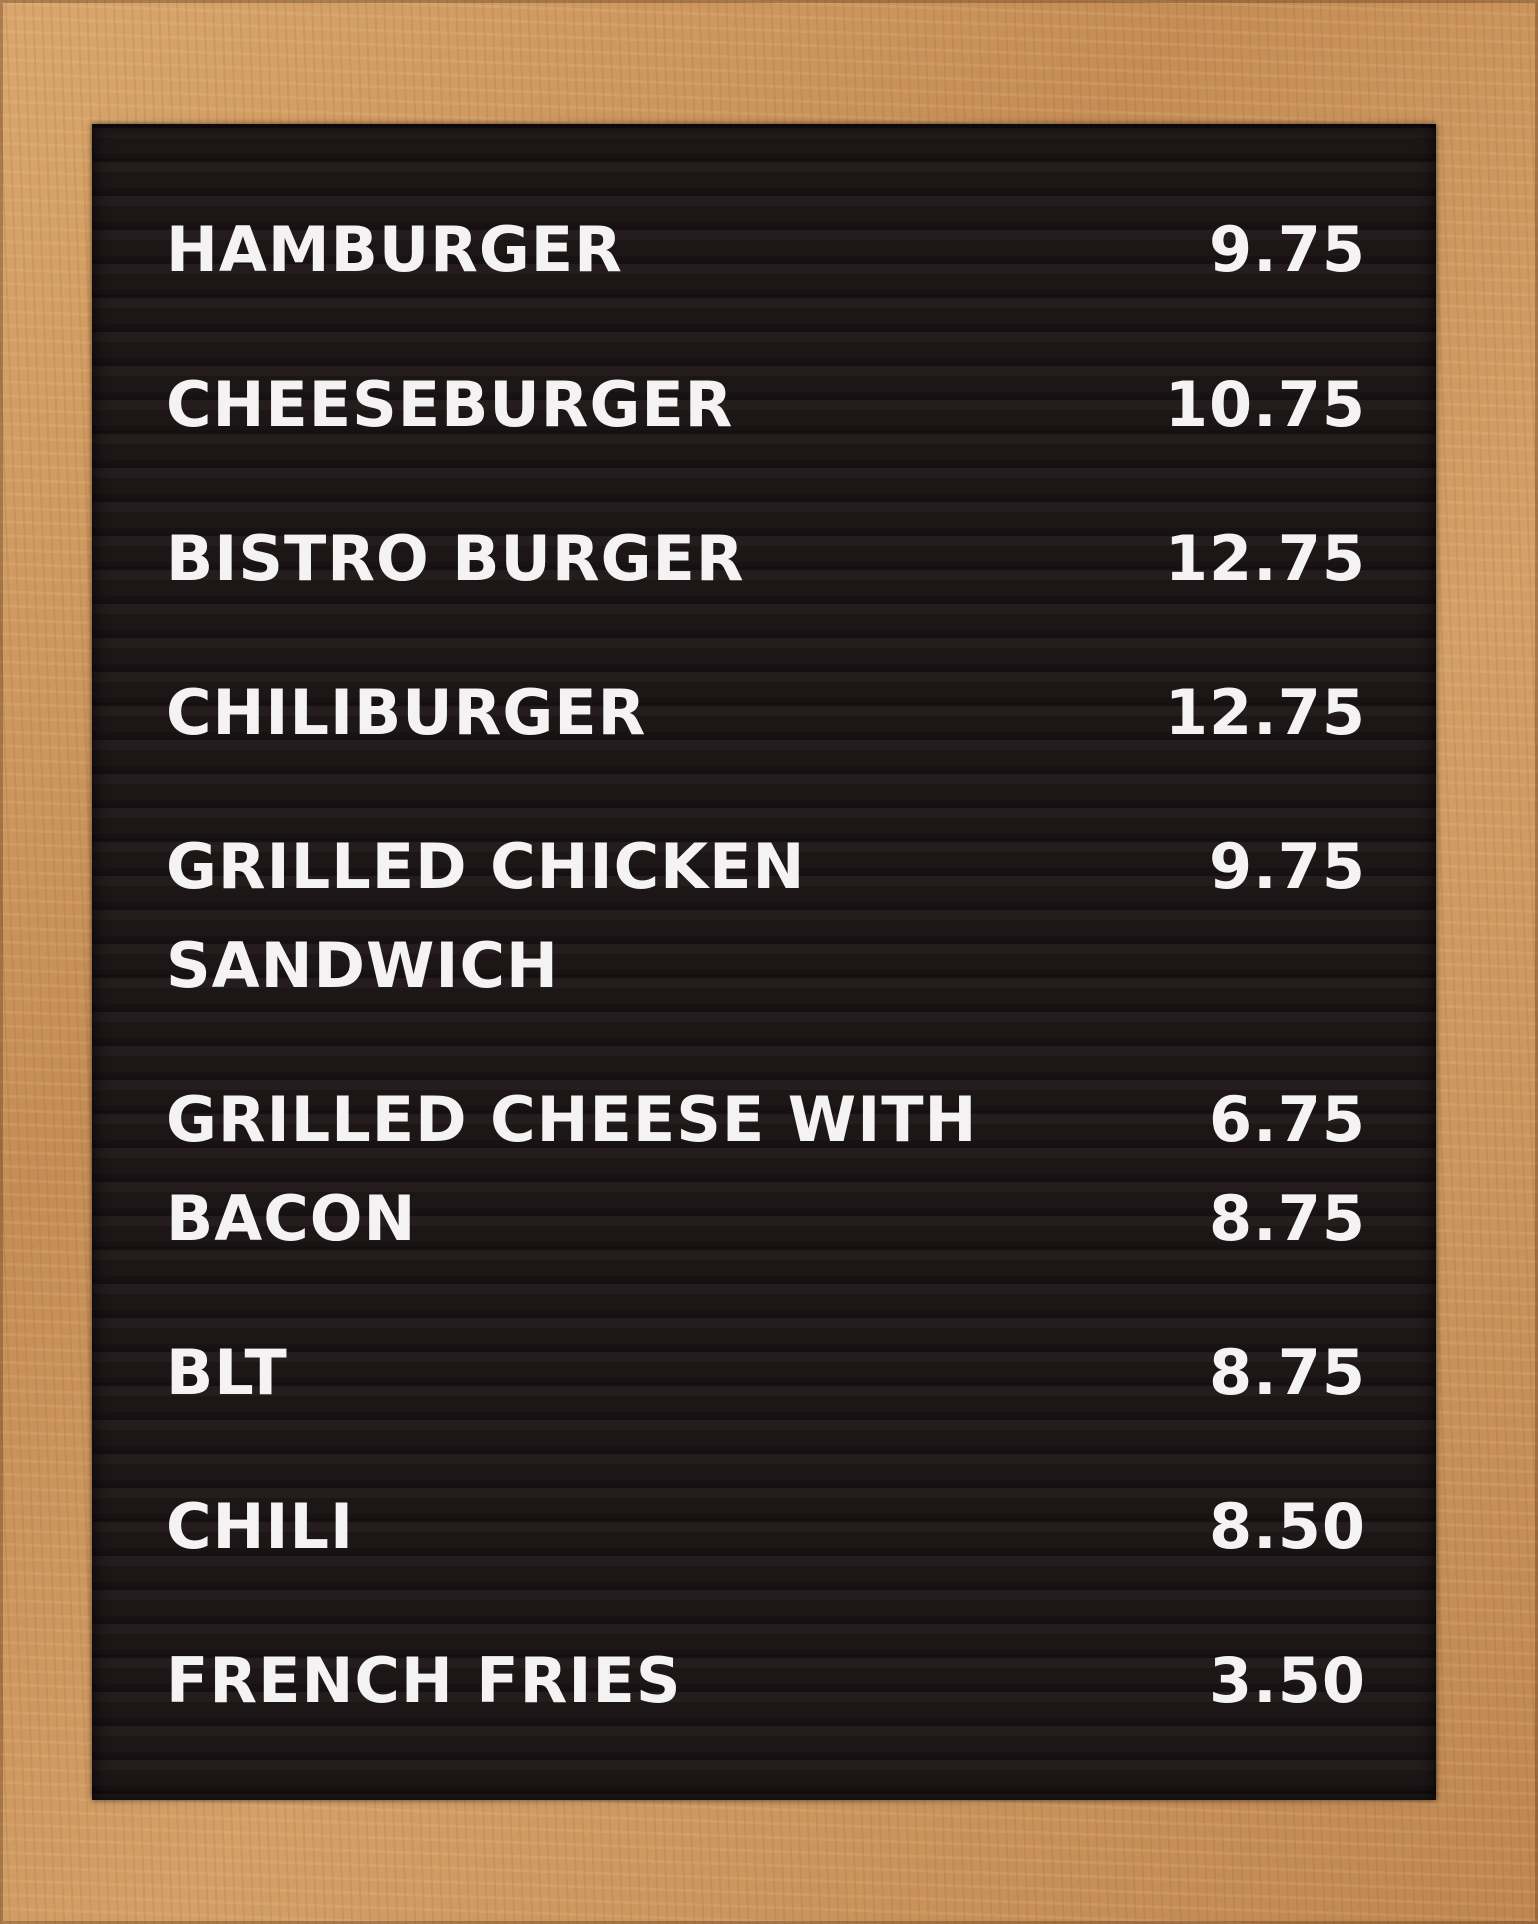  I want to click on menu-item-chili: CHILI 8.50, so click(766, 1527).